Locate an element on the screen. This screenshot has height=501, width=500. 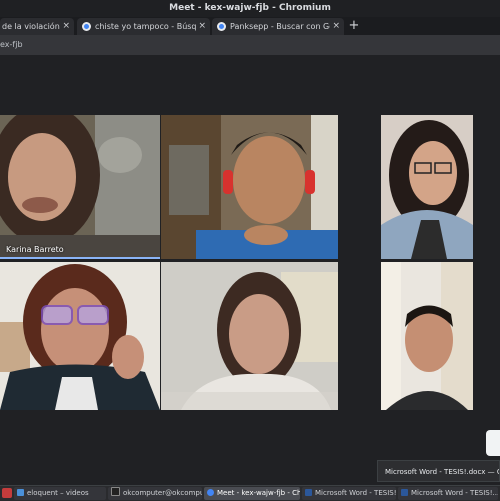
tab-chiste: chiste yo tampoco - Búsqueda × is located at coordinates (143, 26).